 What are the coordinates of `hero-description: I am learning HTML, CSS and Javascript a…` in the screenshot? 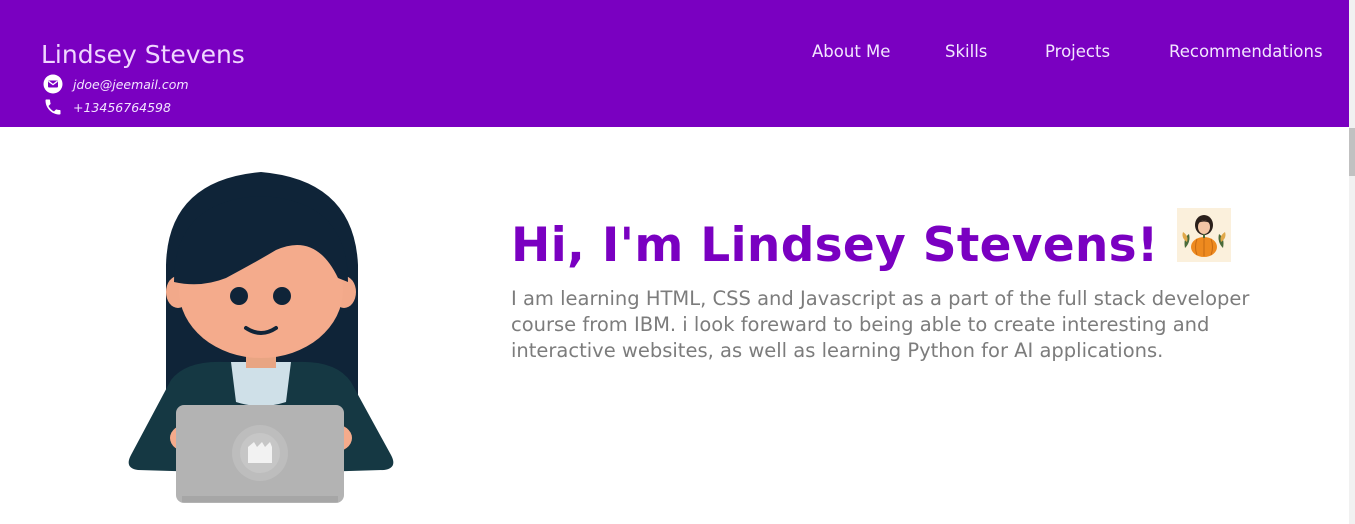 It's located at (880, 324).